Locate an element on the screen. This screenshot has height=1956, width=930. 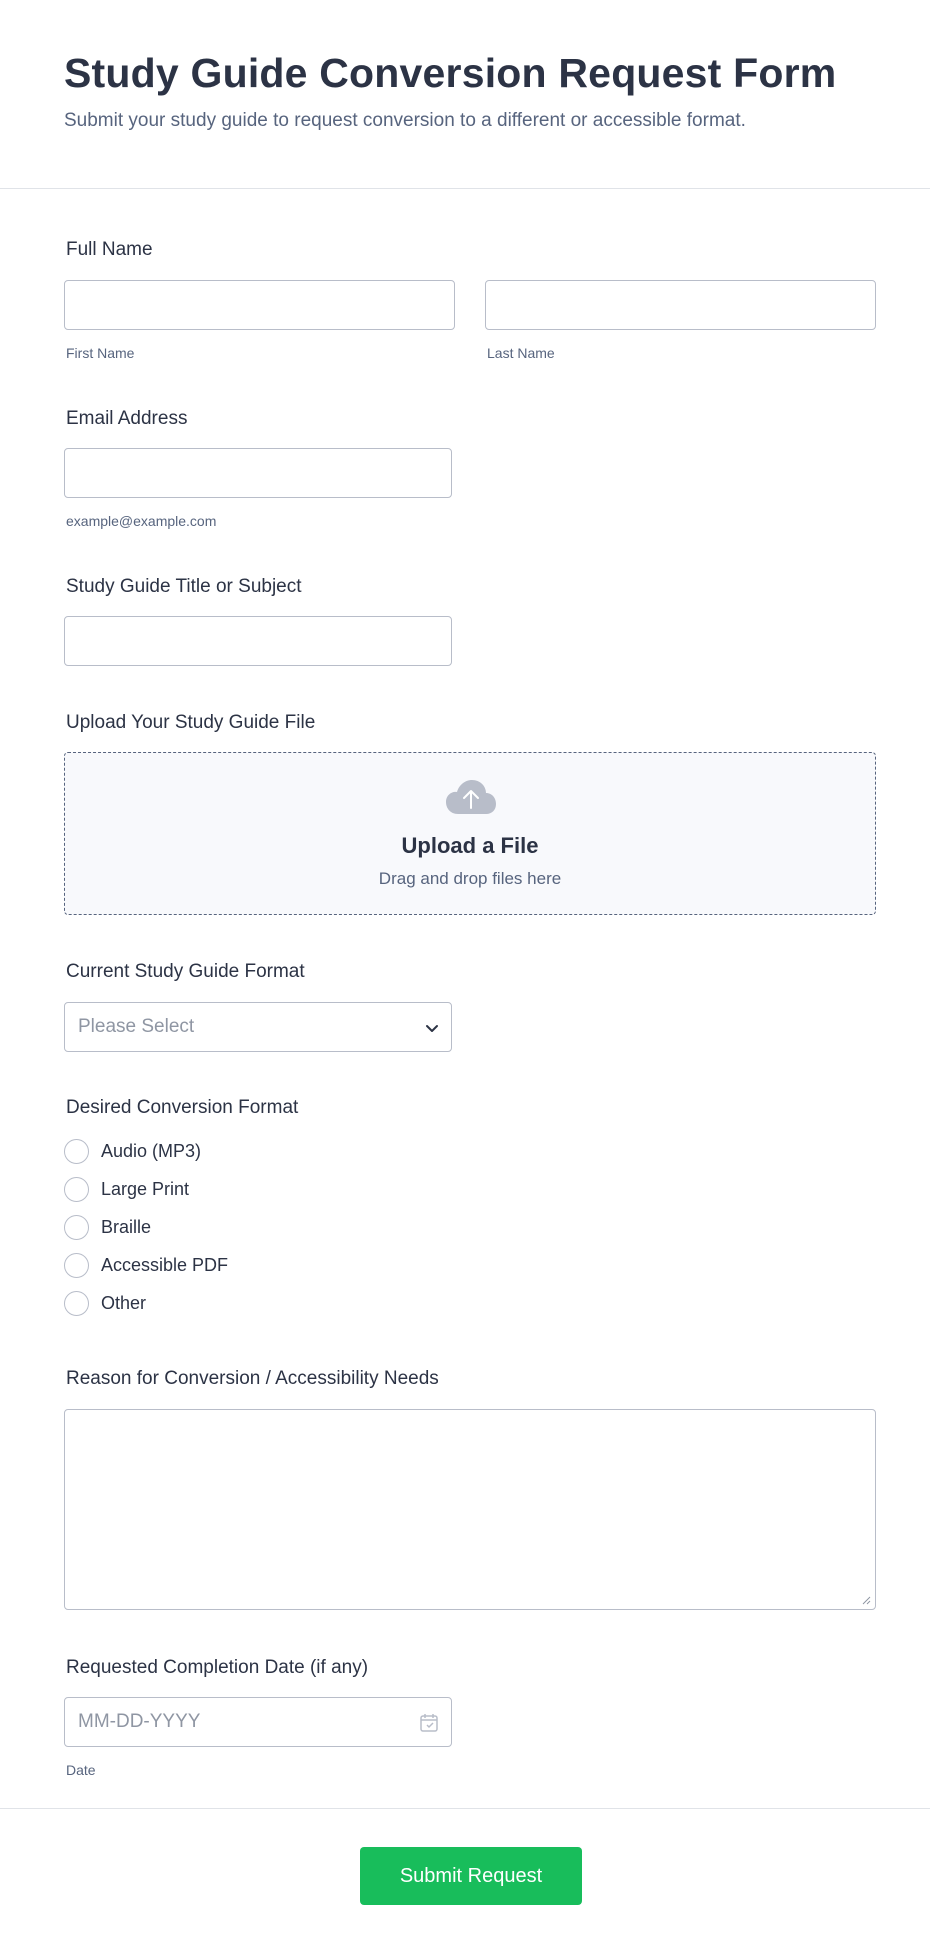
resize-handle-icon is located at coordinates (866, 1600).